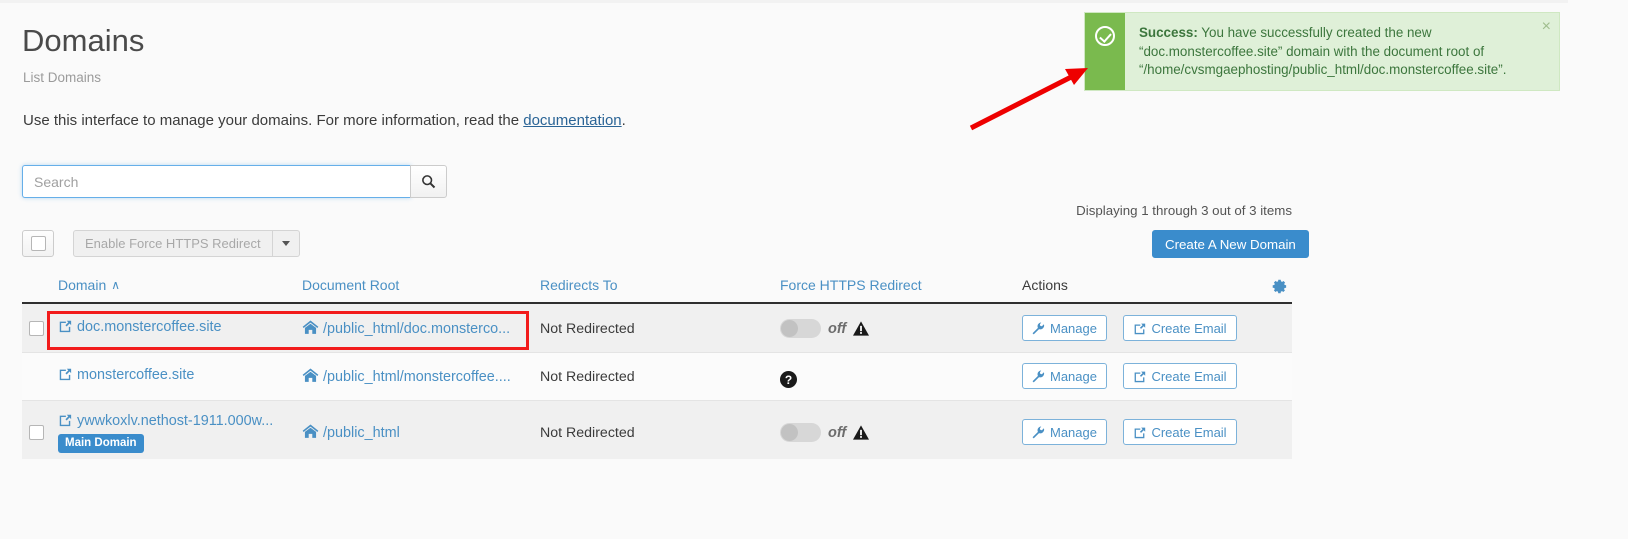 The height and width of the screenshot is (539, 1628). What do you see at coordinates (1279, 286) in the screenshot?
I see `gear-icon` at bounding box center [1279, 286].